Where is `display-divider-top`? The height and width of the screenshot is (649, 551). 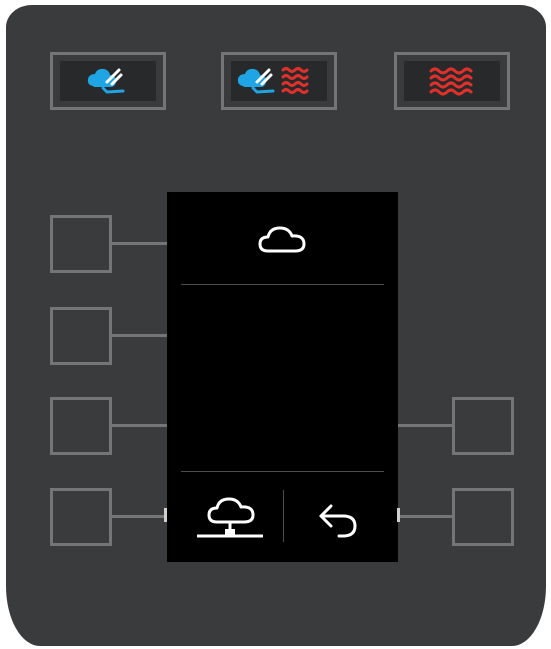
display-divider-top is located at coordinates (282, 284).